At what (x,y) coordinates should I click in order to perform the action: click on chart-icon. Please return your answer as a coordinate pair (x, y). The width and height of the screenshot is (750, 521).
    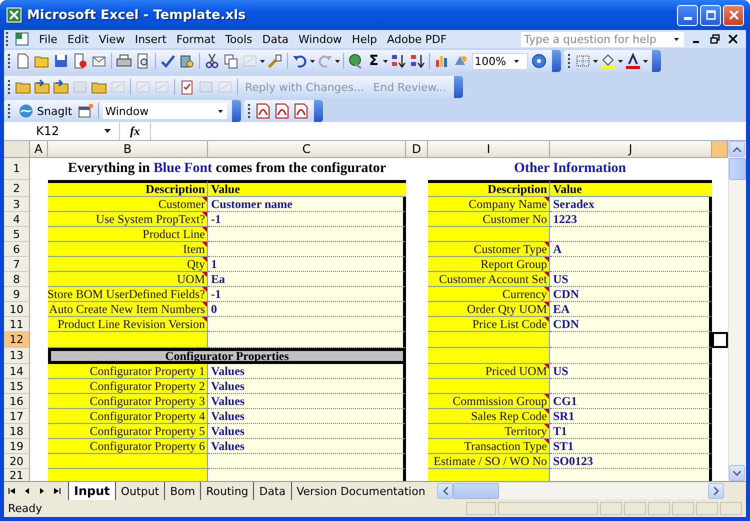
    Looking at the image, I should click on (442, 61).